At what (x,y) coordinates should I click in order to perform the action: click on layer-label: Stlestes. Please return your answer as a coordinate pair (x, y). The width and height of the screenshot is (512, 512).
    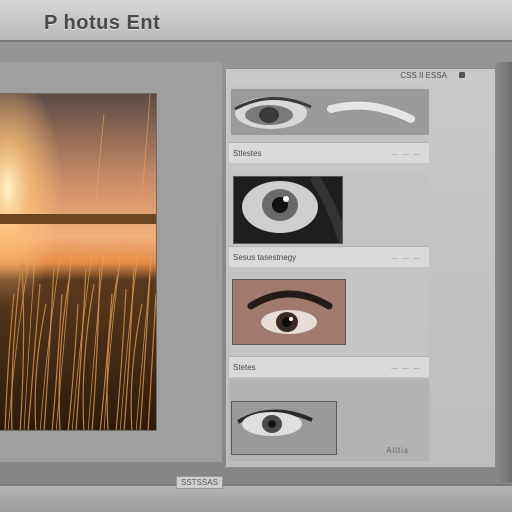
    Looking at the image, I should click on (247, 153).